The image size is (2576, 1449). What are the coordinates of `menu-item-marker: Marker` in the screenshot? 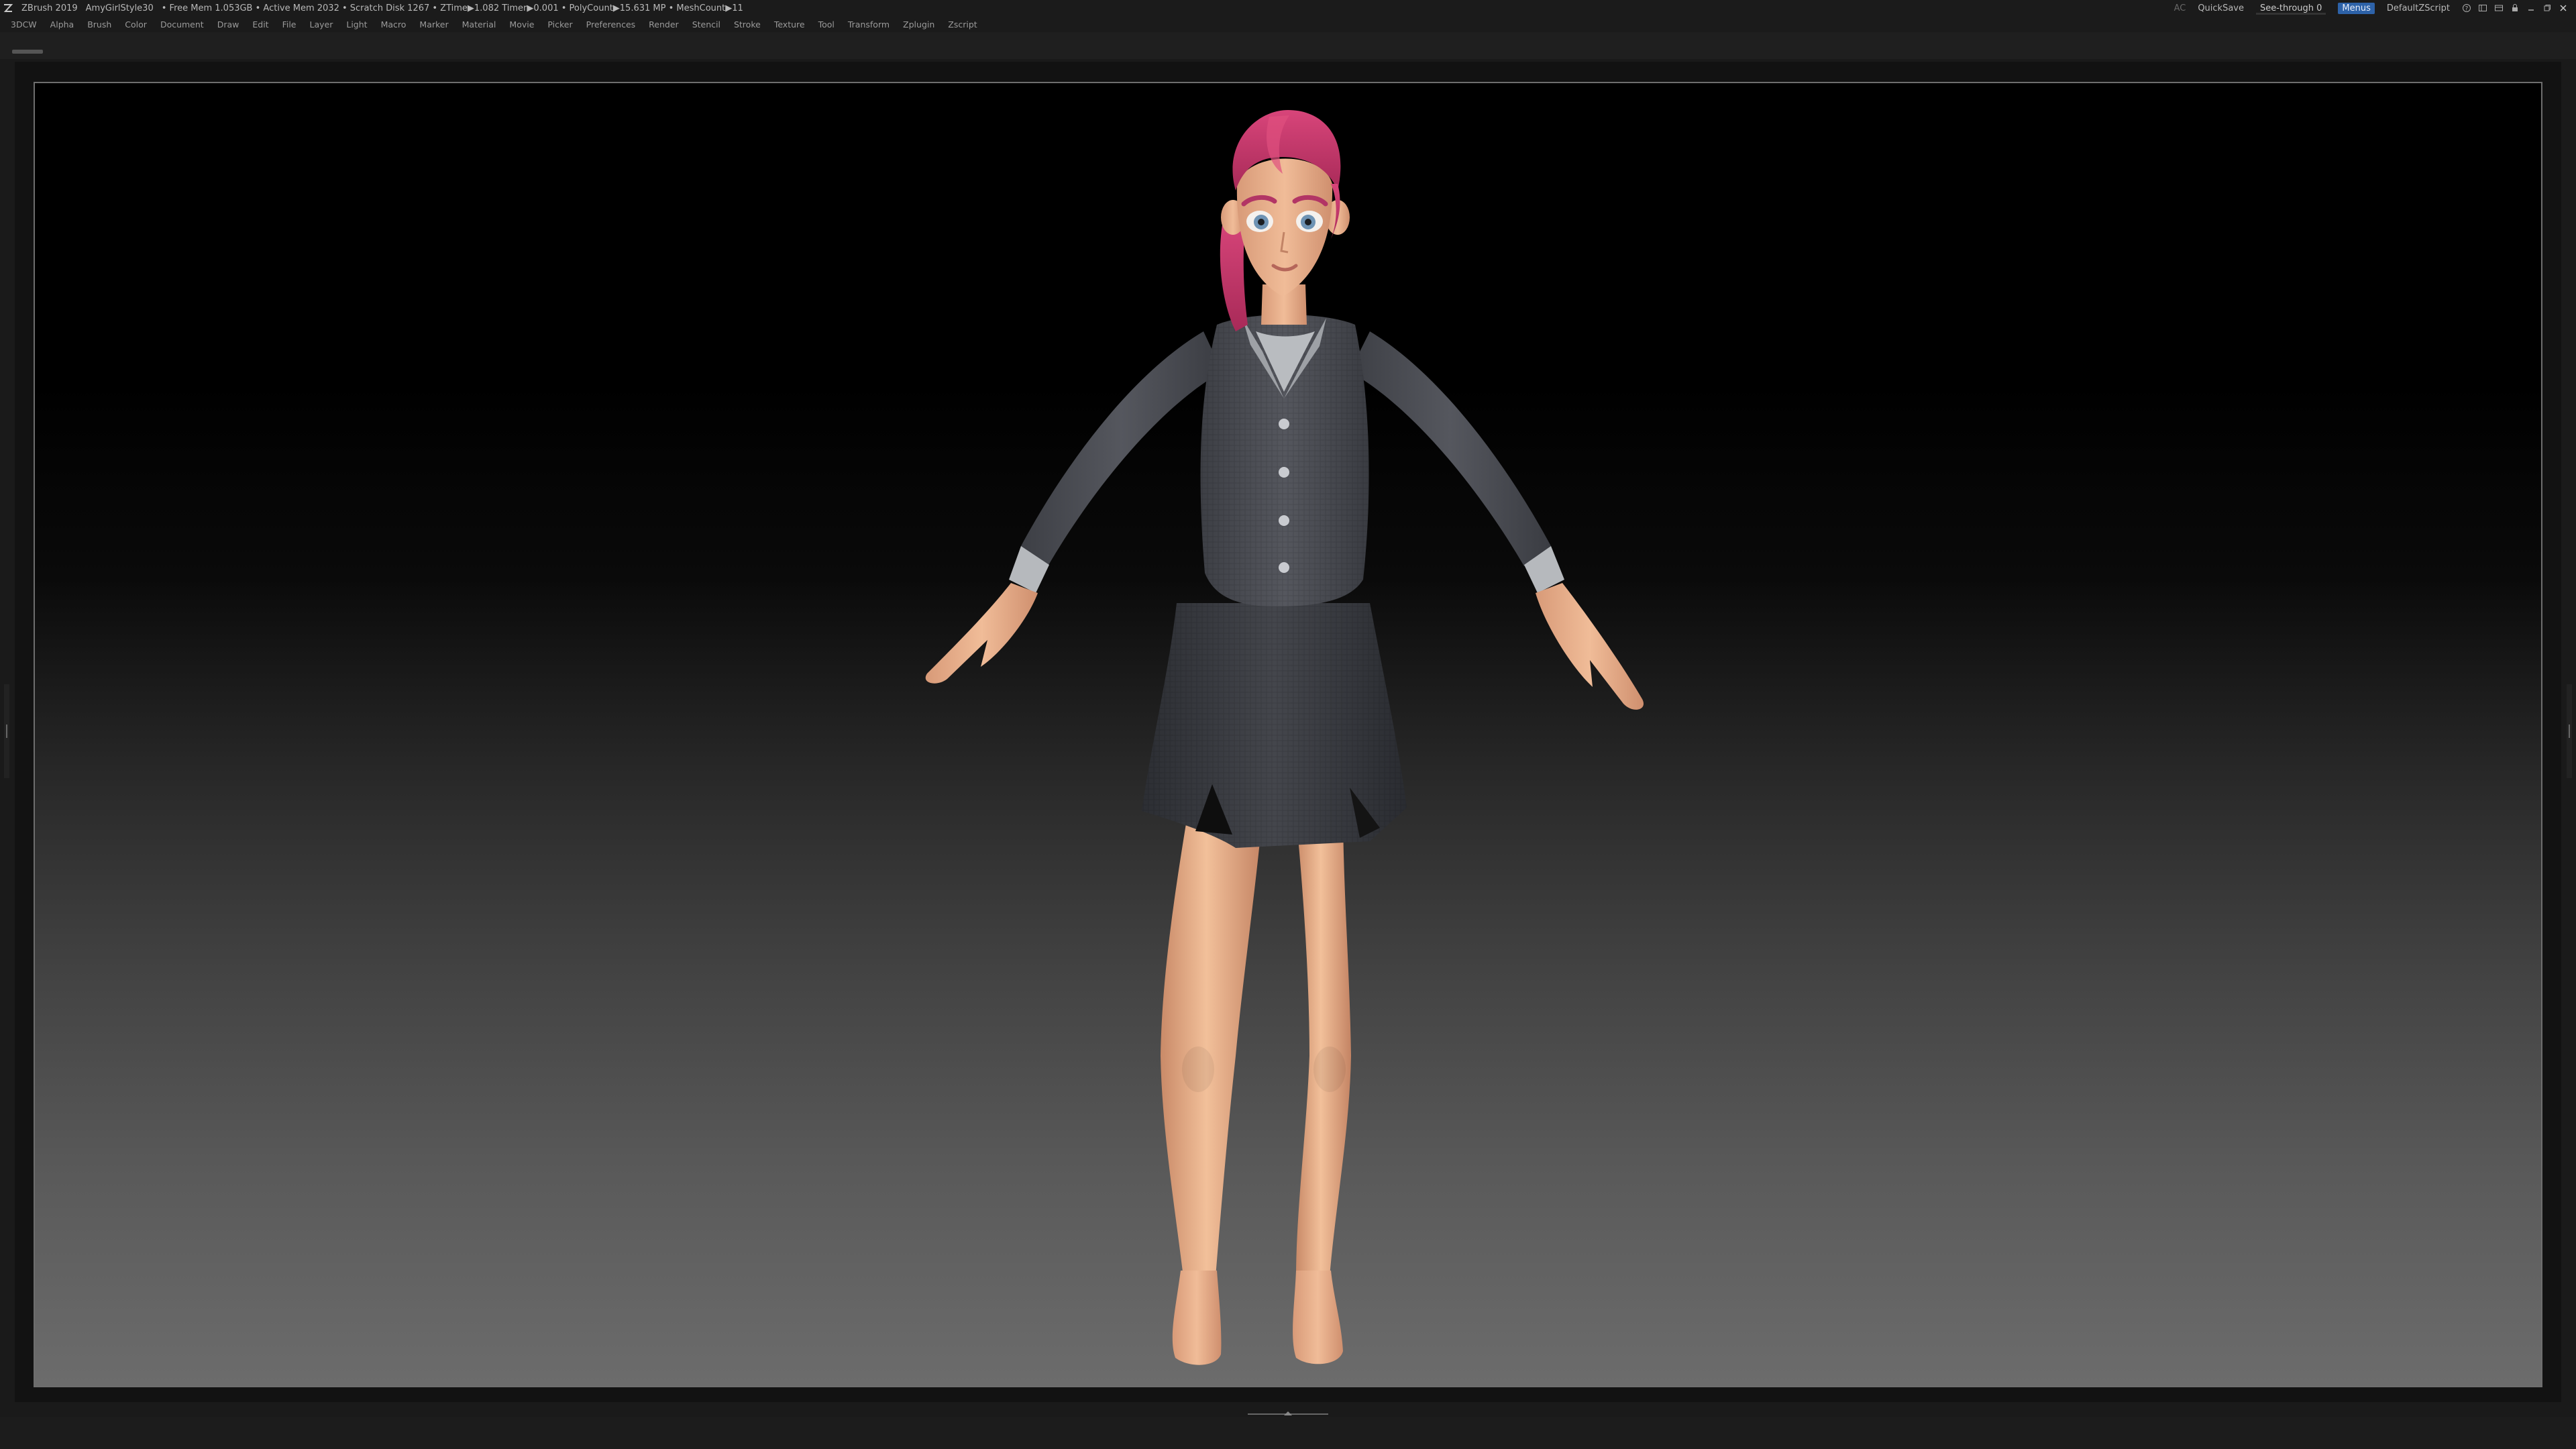 It's located at (433, 24).